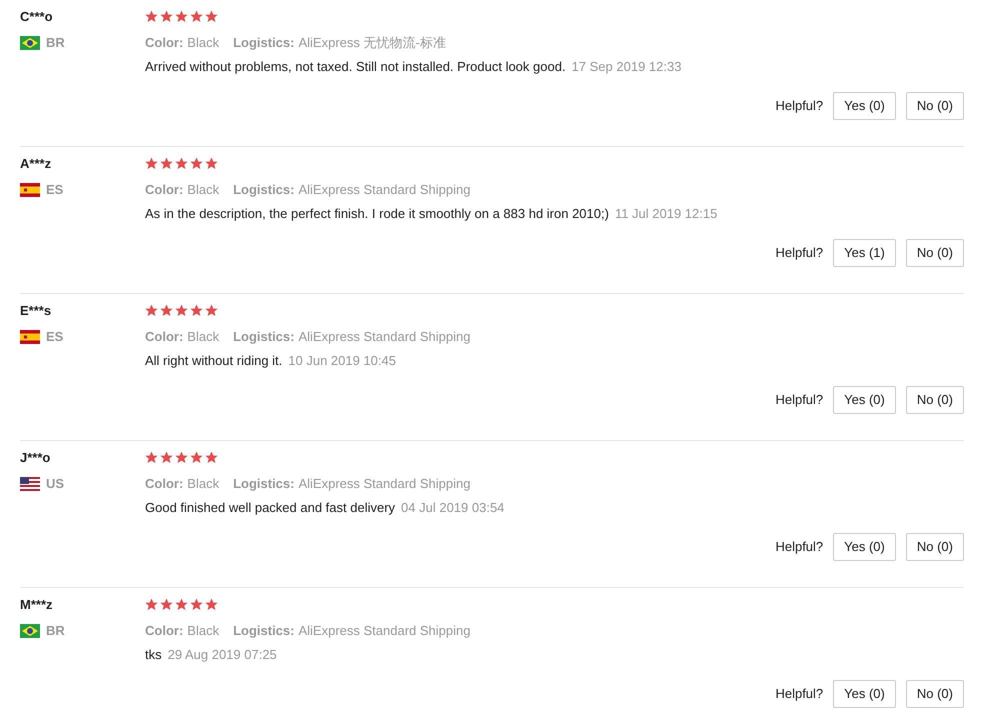 This screenshot has width=981, height=726. I want to click on review-text: All right without riding it., so click(213, 360).